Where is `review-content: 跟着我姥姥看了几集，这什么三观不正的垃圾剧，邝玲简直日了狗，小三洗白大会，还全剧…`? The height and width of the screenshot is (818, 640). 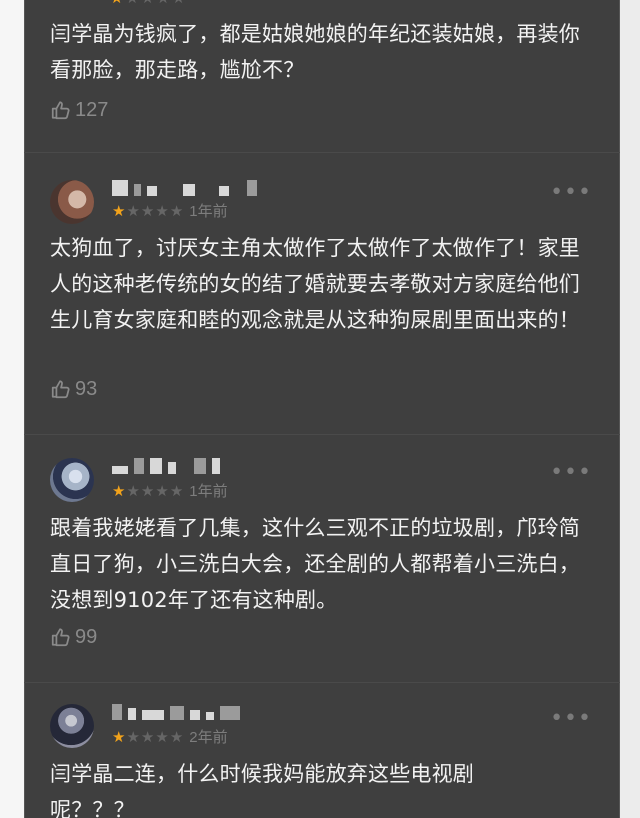 review-content: 跟着我姥姥看了几集，这什么三观不正的垃圾剧，邝玲简直日了狗，小三洗白大会，还全剧… is located at coordinates (315, 564).